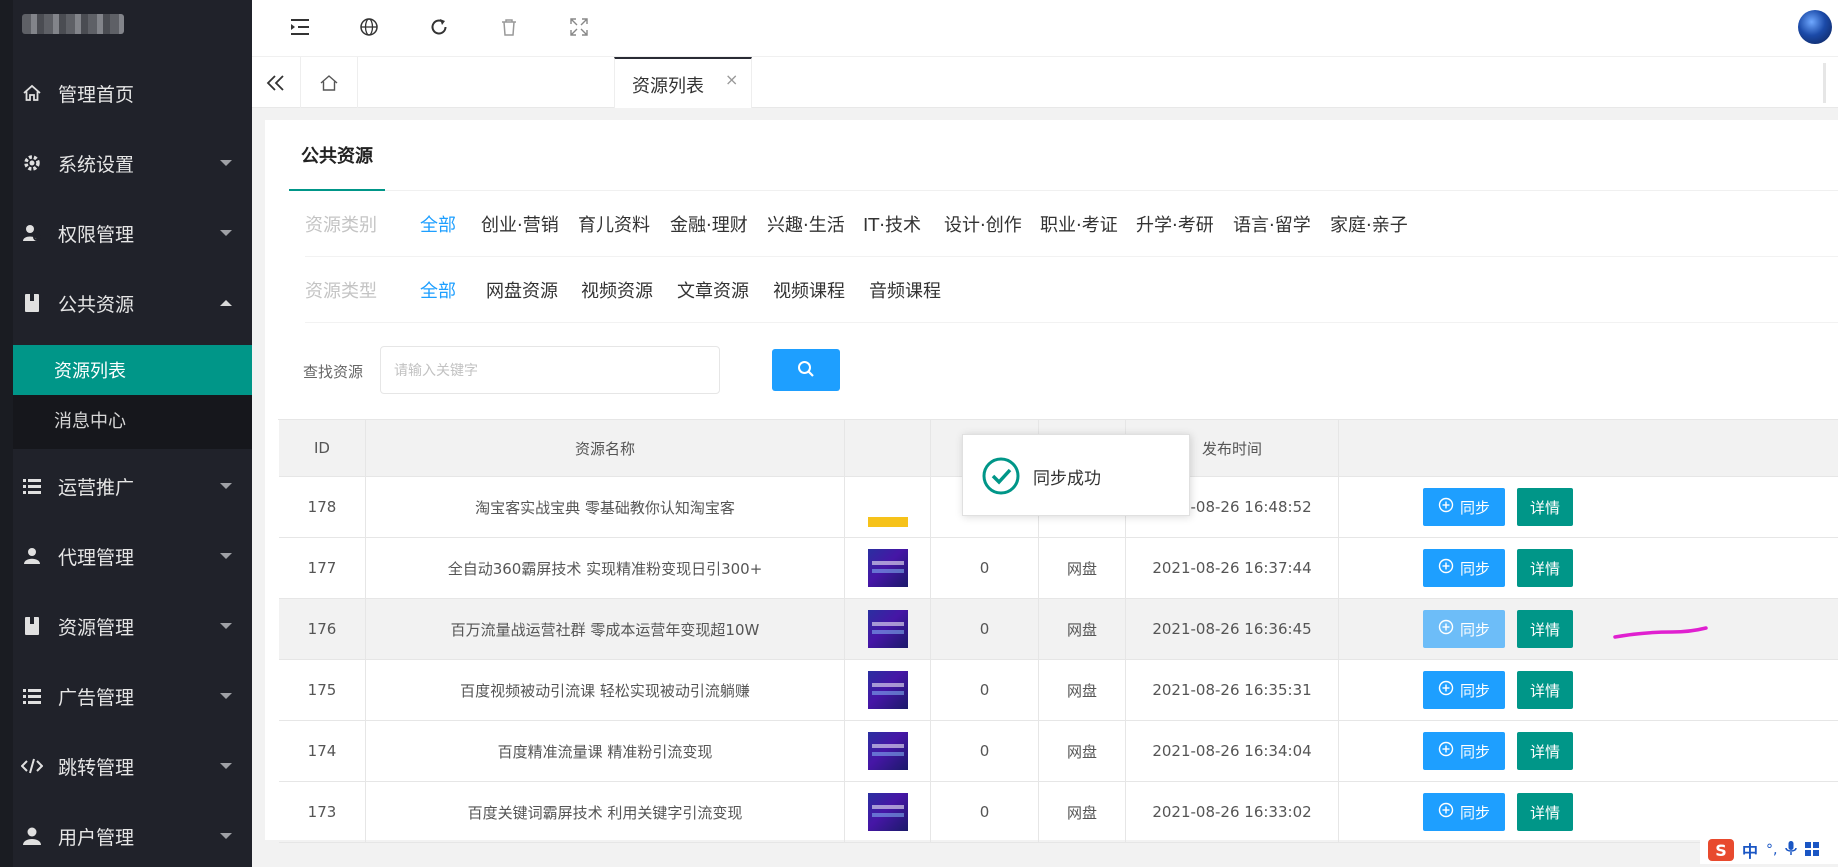 This screenshot has height=867, width=1838. What do you see at coordinates (1045, 28) in the screenshot?
I see `top-header` at bounding box center [1045, 28].